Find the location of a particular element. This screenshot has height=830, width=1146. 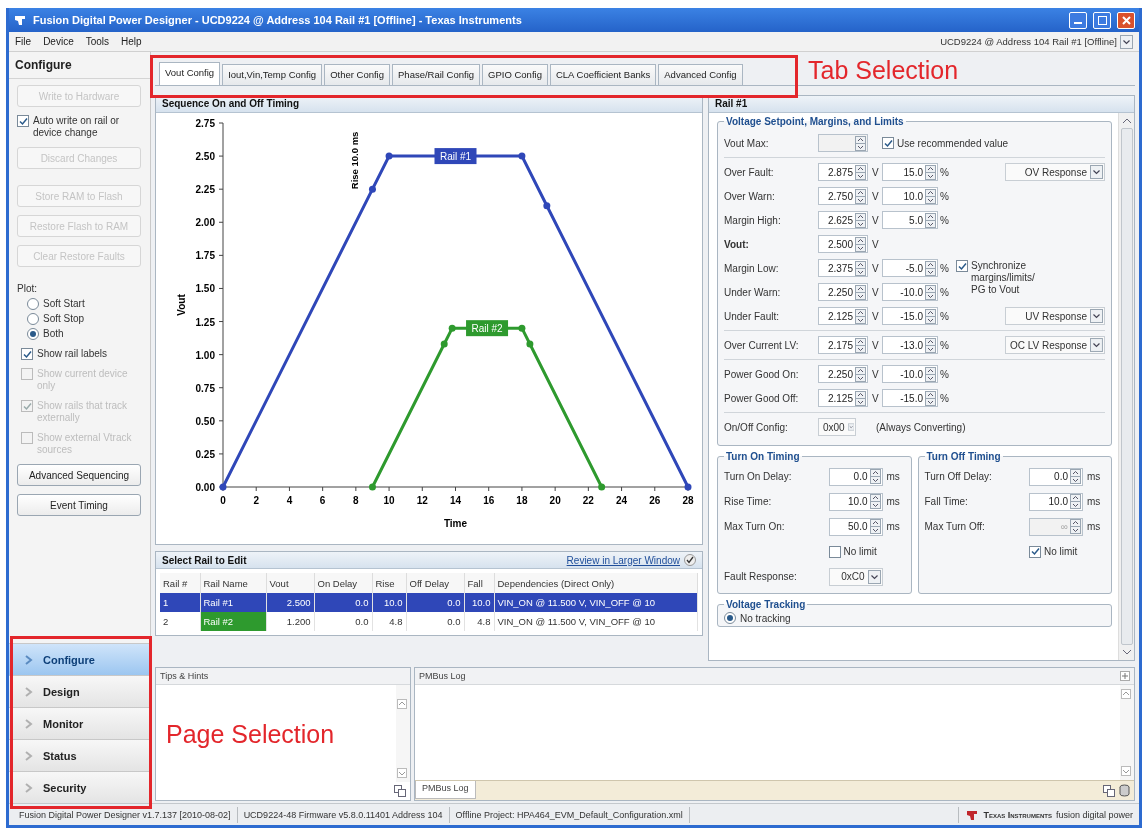

up-arrow-icon is located at coordinates (402, 704).